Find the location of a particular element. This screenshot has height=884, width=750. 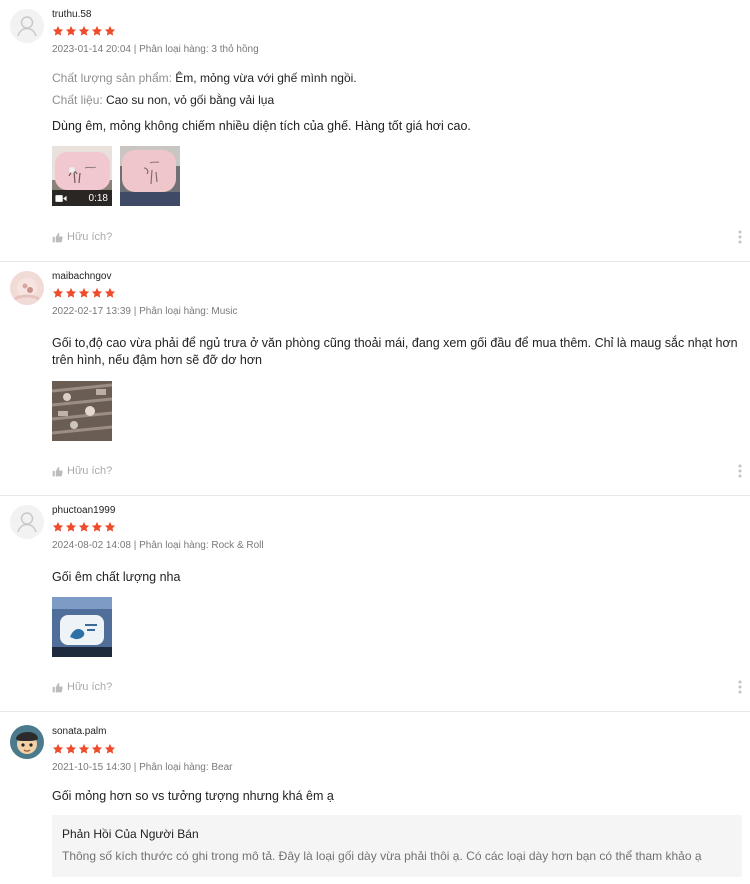

review-author: phuctoan1999 is located at coordinates (83, 510).